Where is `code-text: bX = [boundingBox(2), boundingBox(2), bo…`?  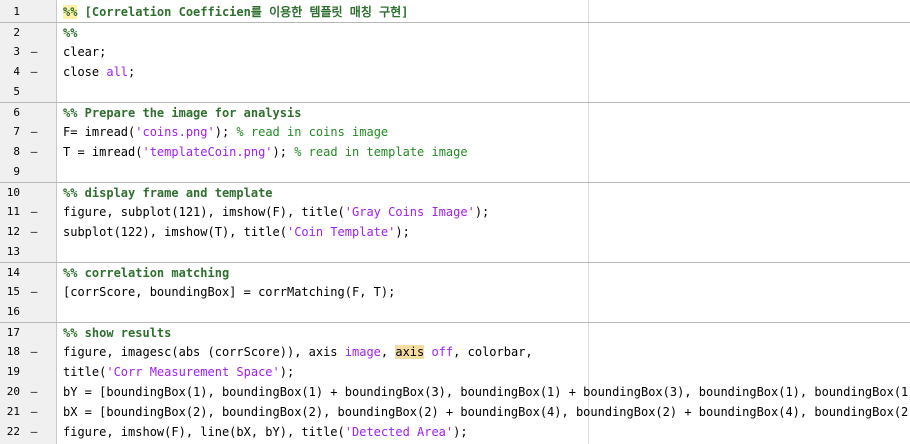
code-text: bX = [boundingBox(2), boundingBox(2), bo… is located at coordinates (486, 412).